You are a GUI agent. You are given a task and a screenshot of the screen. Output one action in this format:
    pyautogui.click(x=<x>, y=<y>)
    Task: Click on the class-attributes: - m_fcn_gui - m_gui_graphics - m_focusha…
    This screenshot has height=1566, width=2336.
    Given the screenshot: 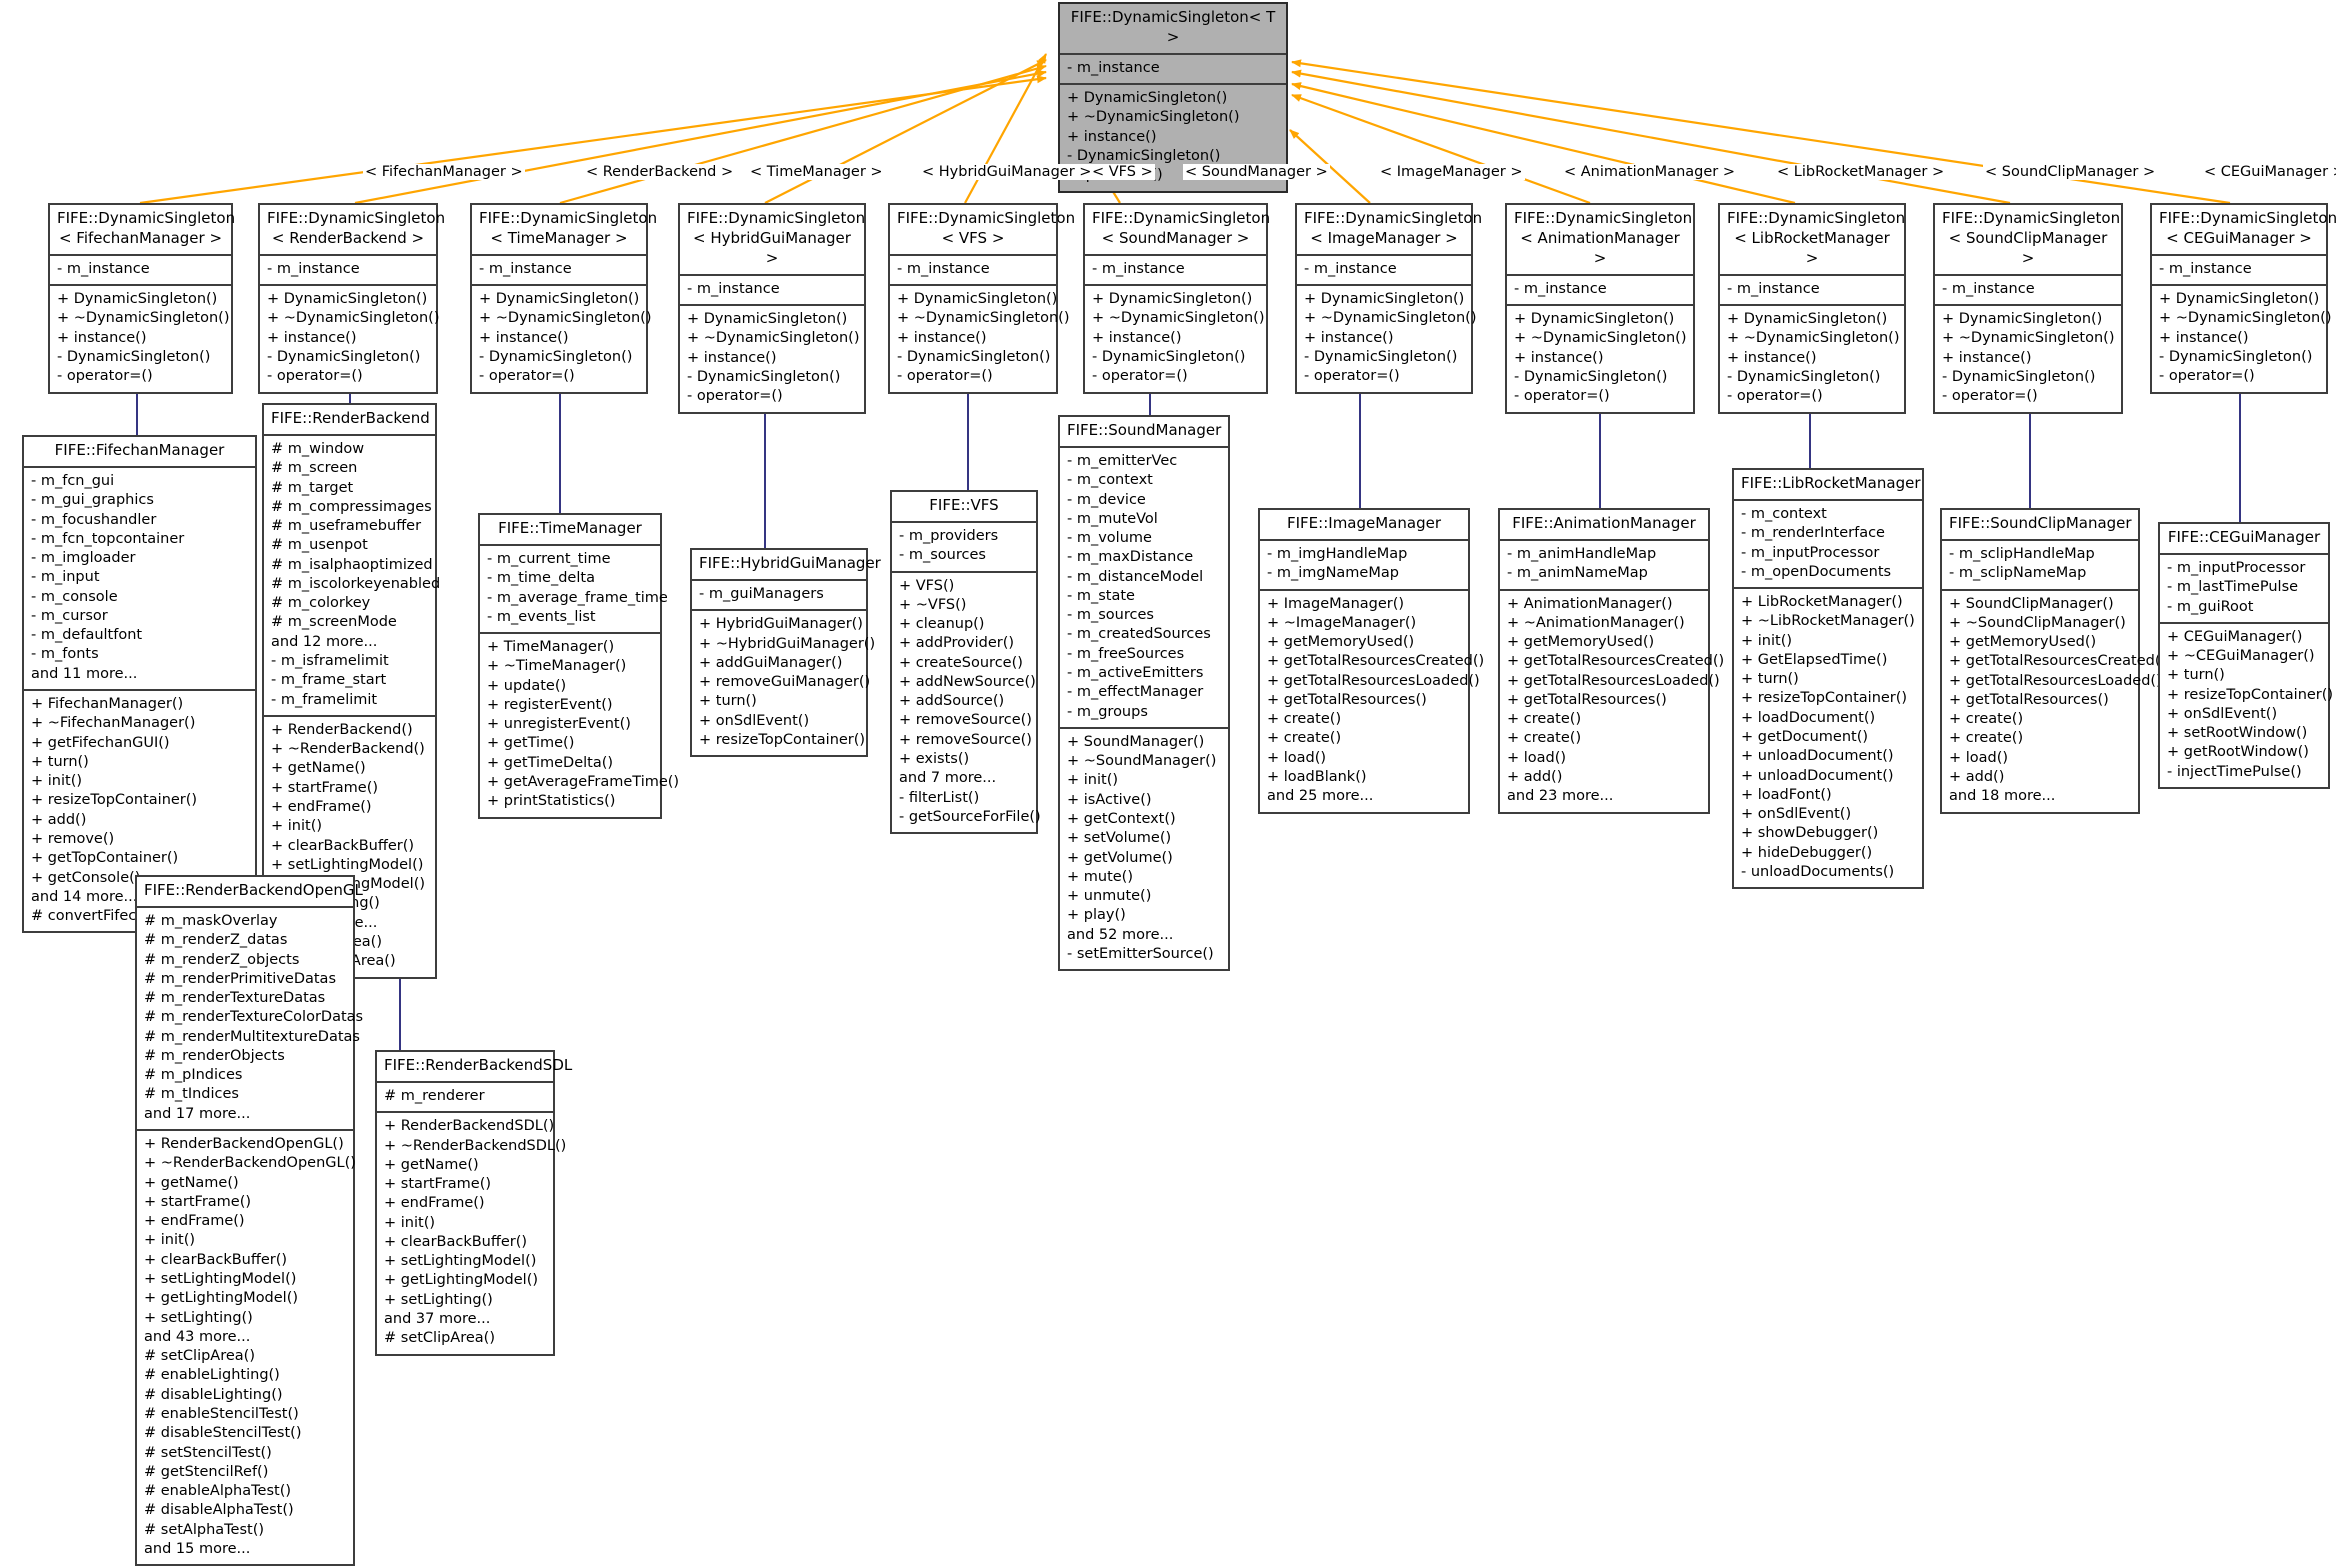 What is the action you would take?
    pyautogui.click(x=139, y=578)
    